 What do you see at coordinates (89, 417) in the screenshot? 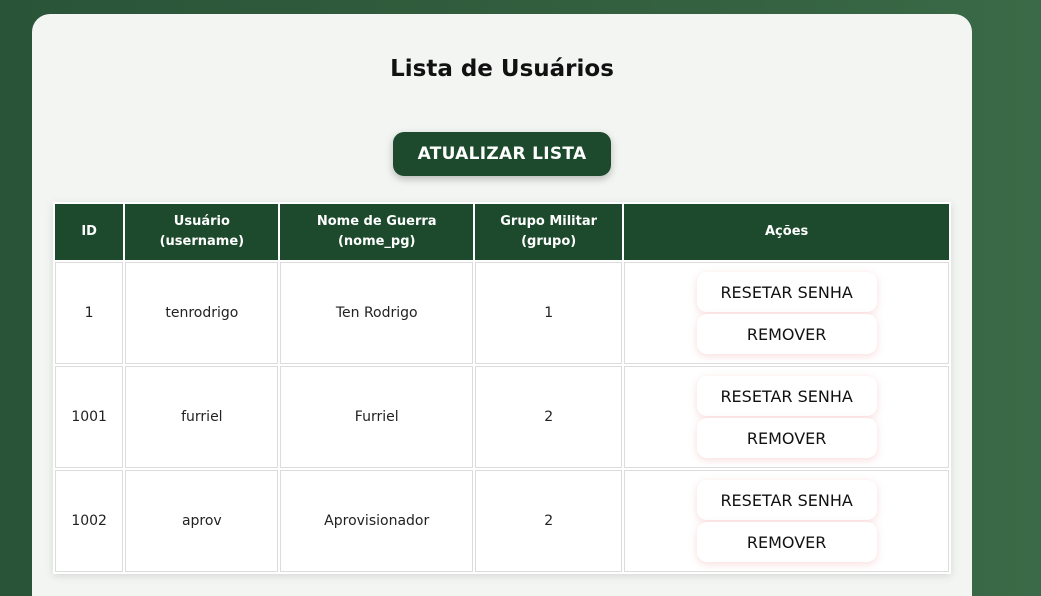
I see `cell-id: 1001` at bounding box center [89, 417].